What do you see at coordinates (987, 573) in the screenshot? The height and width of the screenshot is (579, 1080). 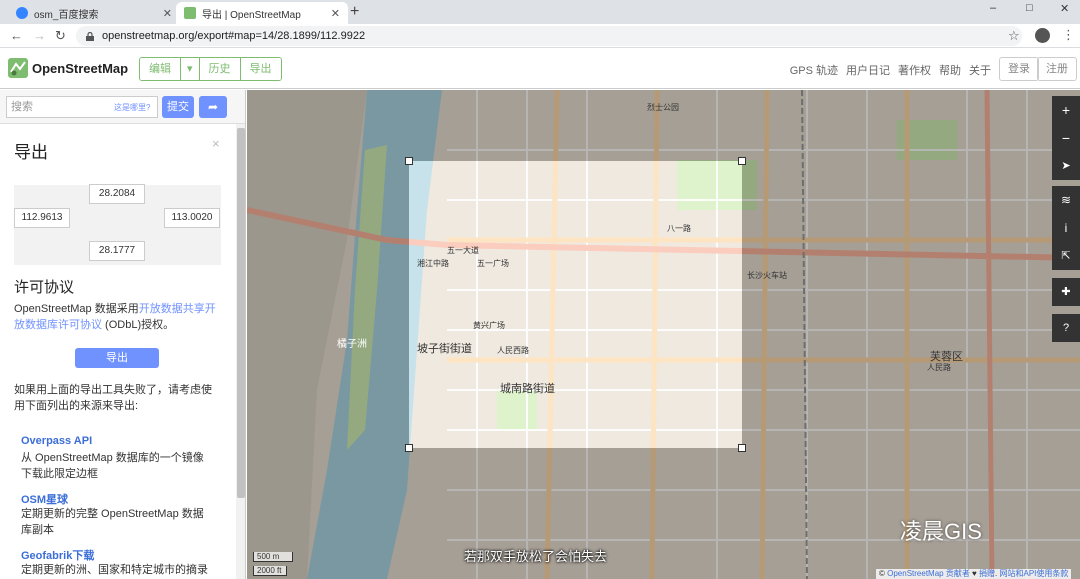 I see `donate-link: 捐赠` at bounding box center [987, 573].